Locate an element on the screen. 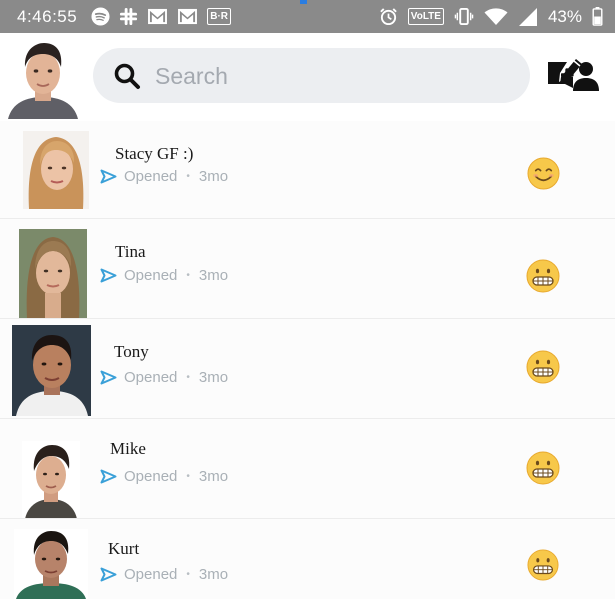  friend-name: Kurt is located at coordinates (124, 548).